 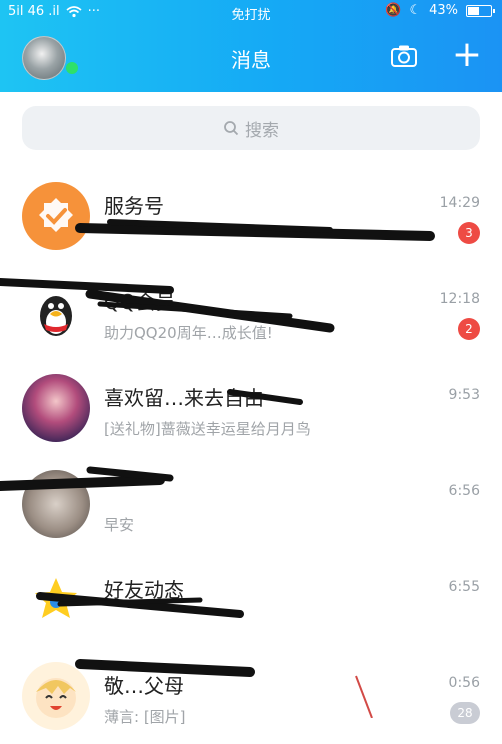 What do you see at coordinates (134, 206) in the screenshot?
I see `conversation-name: 服务号` at bounding box center [134, 206].